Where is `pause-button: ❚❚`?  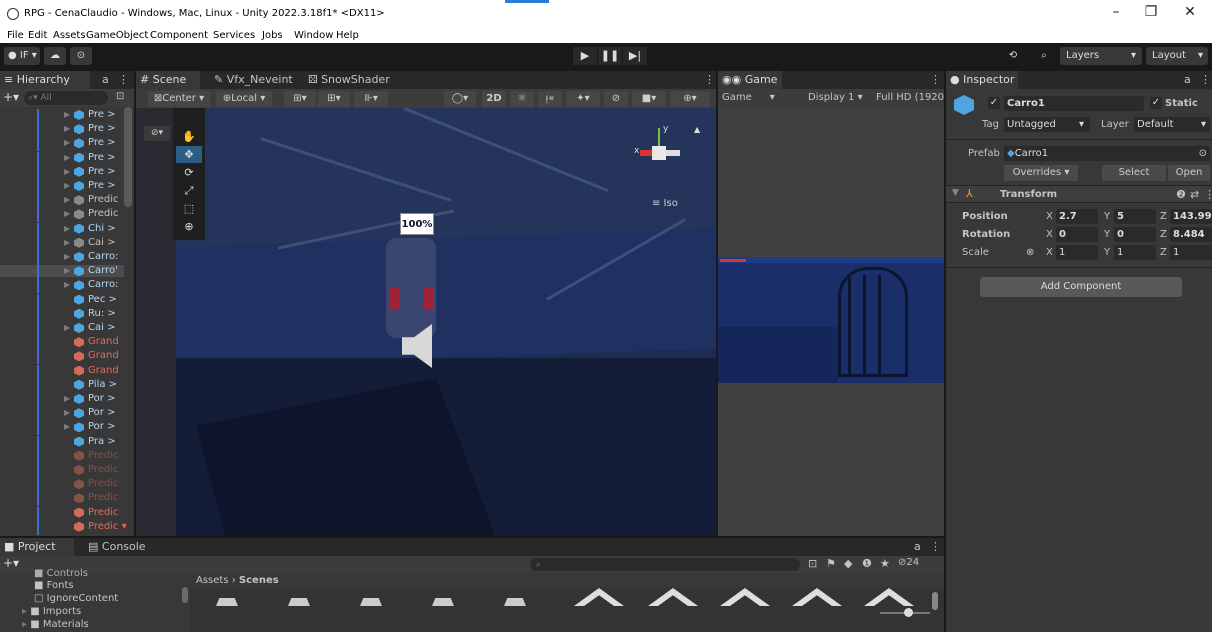 pause-button: ❚❚ is located at coordinates (610, 56).